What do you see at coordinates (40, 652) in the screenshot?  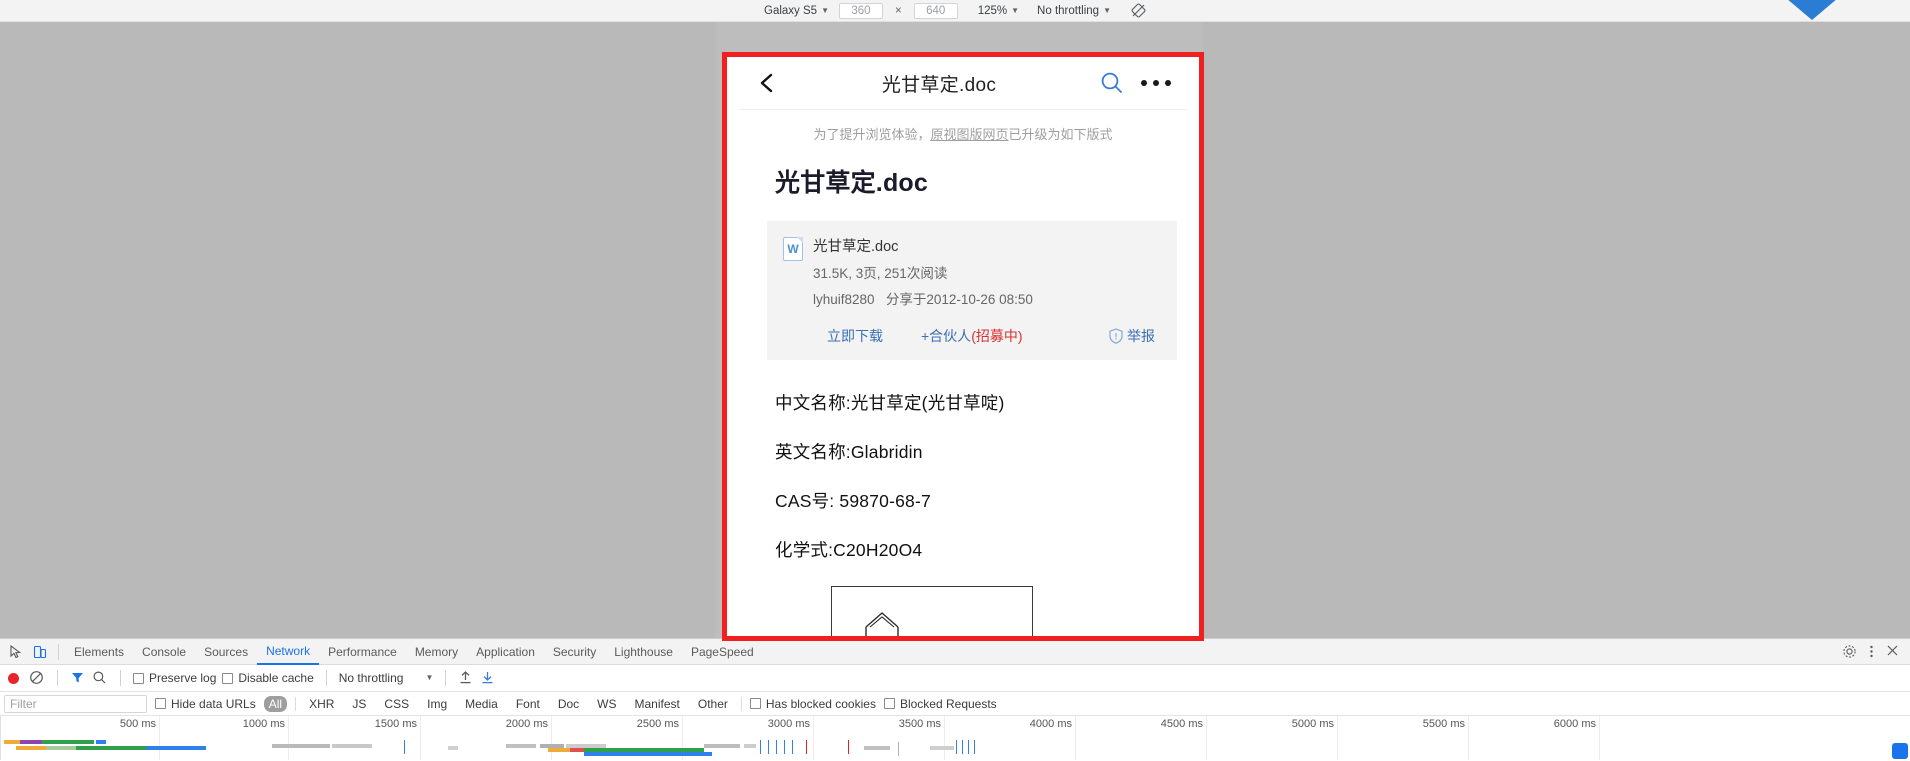 I see `device-toolbar-icon` at bounding box center [40, 652].